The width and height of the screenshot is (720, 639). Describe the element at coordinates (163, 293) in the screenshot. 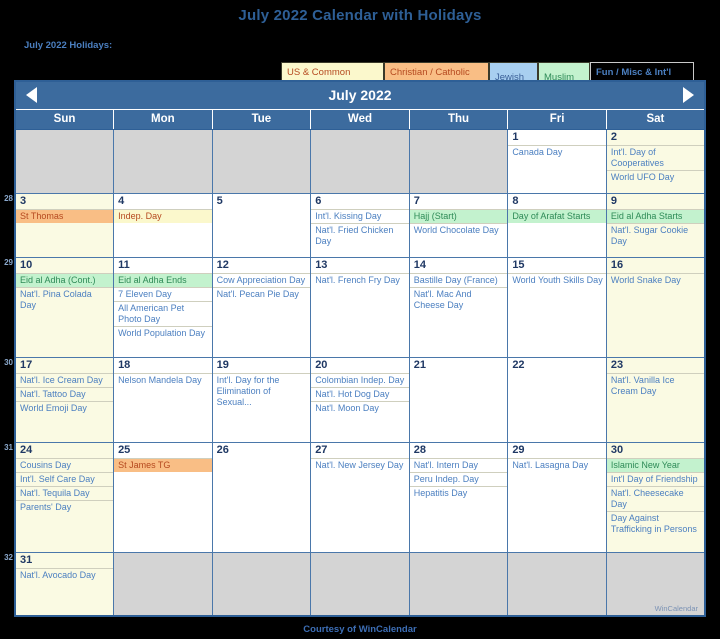

I see `holiday-entry: 7 Eleven Day` at that location.